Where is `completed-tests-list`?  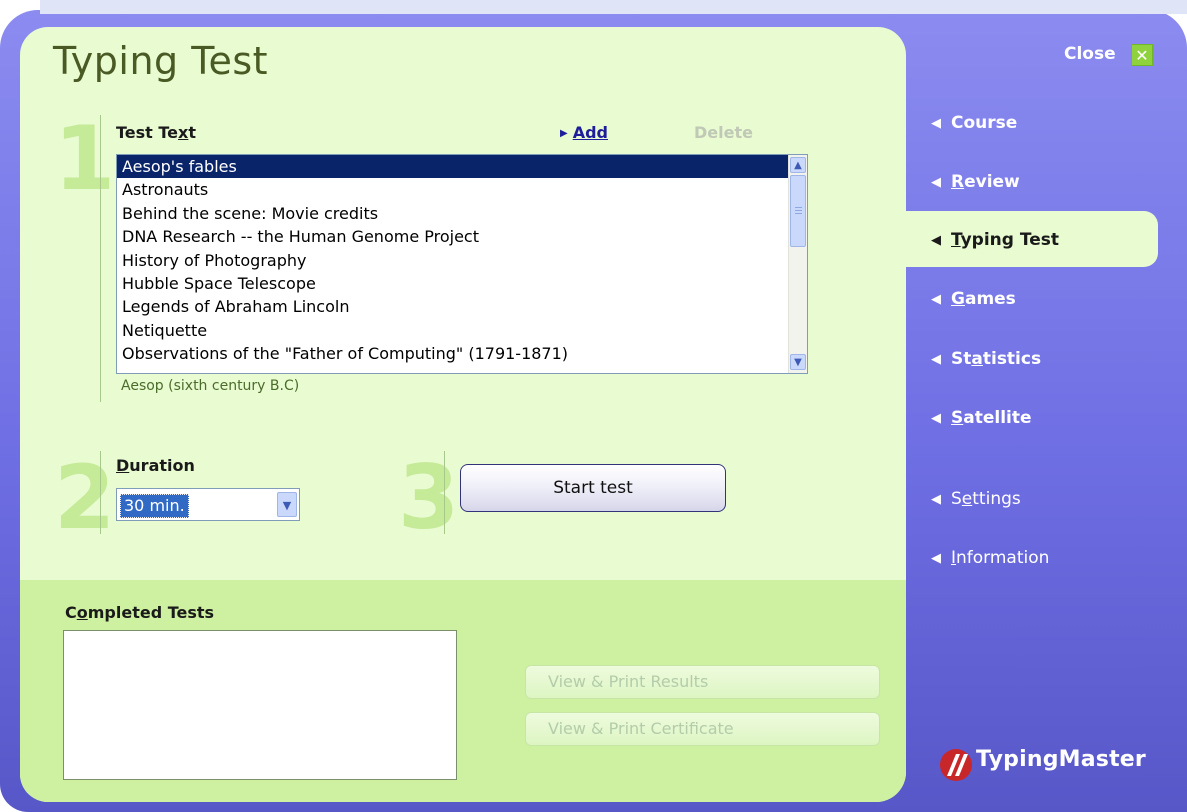 completed-tests-list is located at coordinates (260, 705).